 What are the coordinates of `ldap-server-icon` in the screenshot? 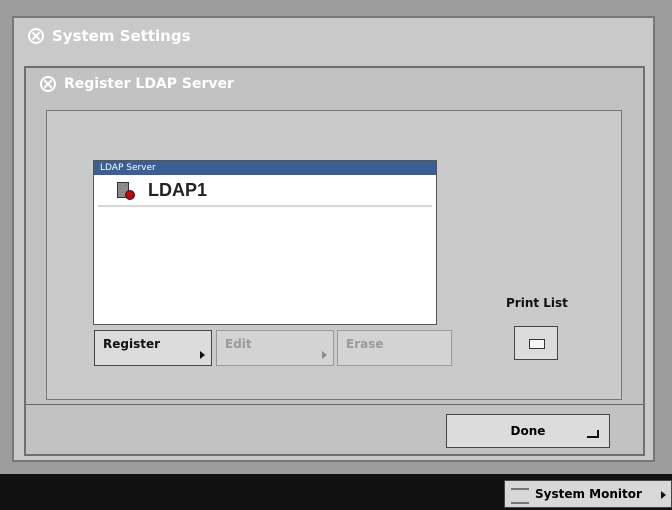 It's located at (125, 190).